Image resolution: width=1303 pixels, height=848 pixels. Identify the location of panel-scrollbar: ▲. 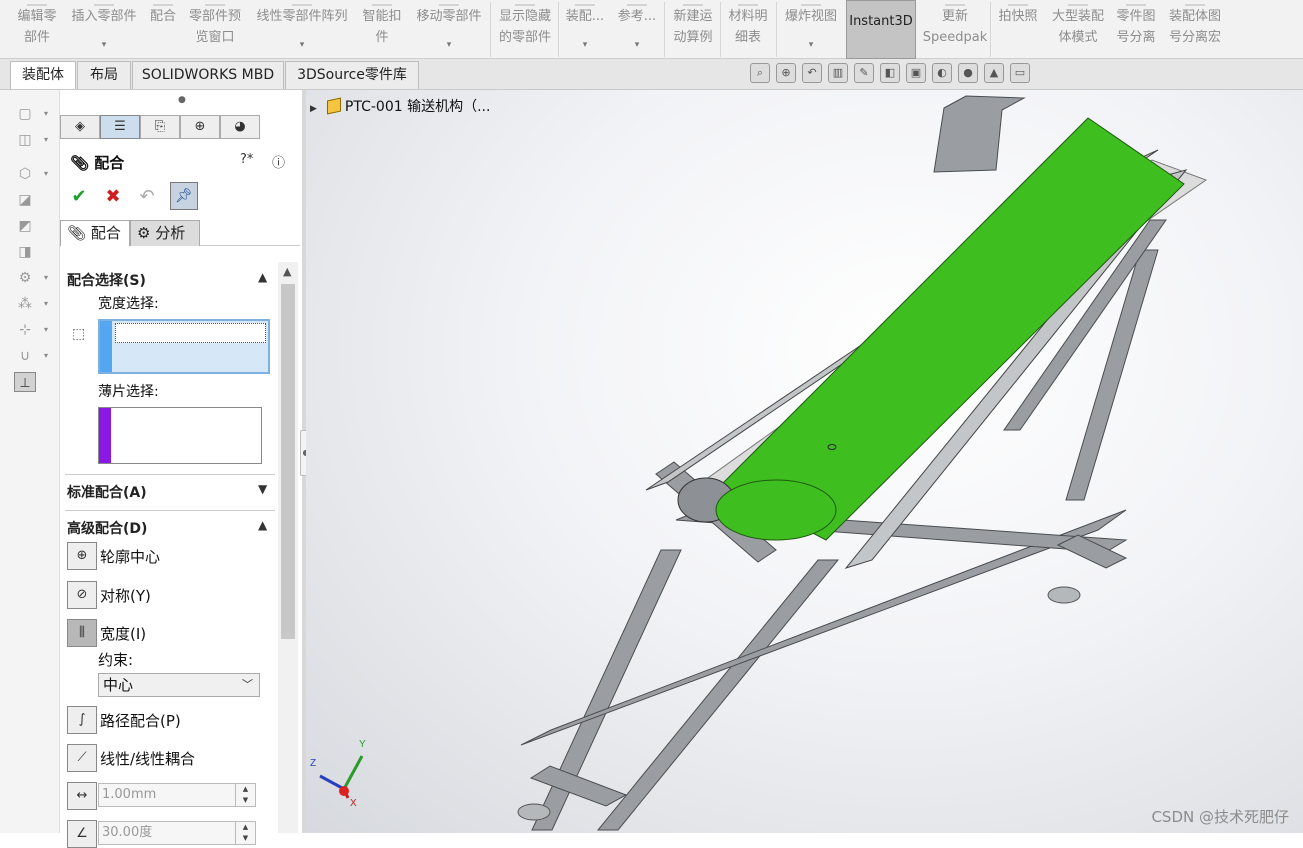
(288, 547).